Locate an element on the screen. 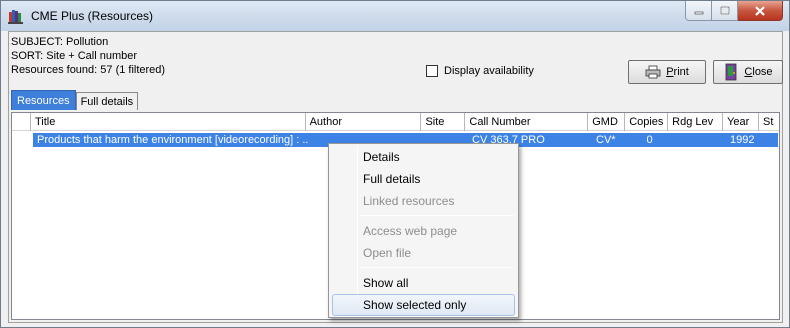 The image size is (790, 328). cell-year: 1992 is located at coordinates (742, 140).